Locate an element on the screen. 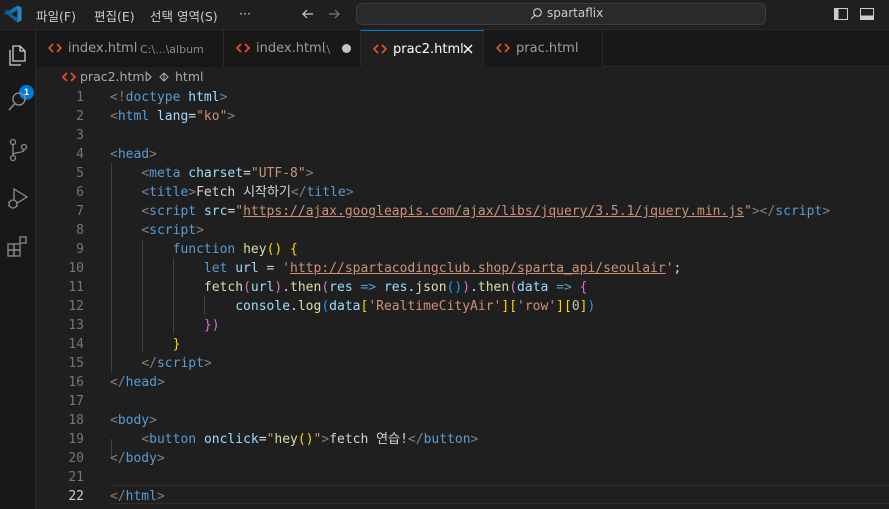  back-arrow-icon is located at coordinates (308, 14).